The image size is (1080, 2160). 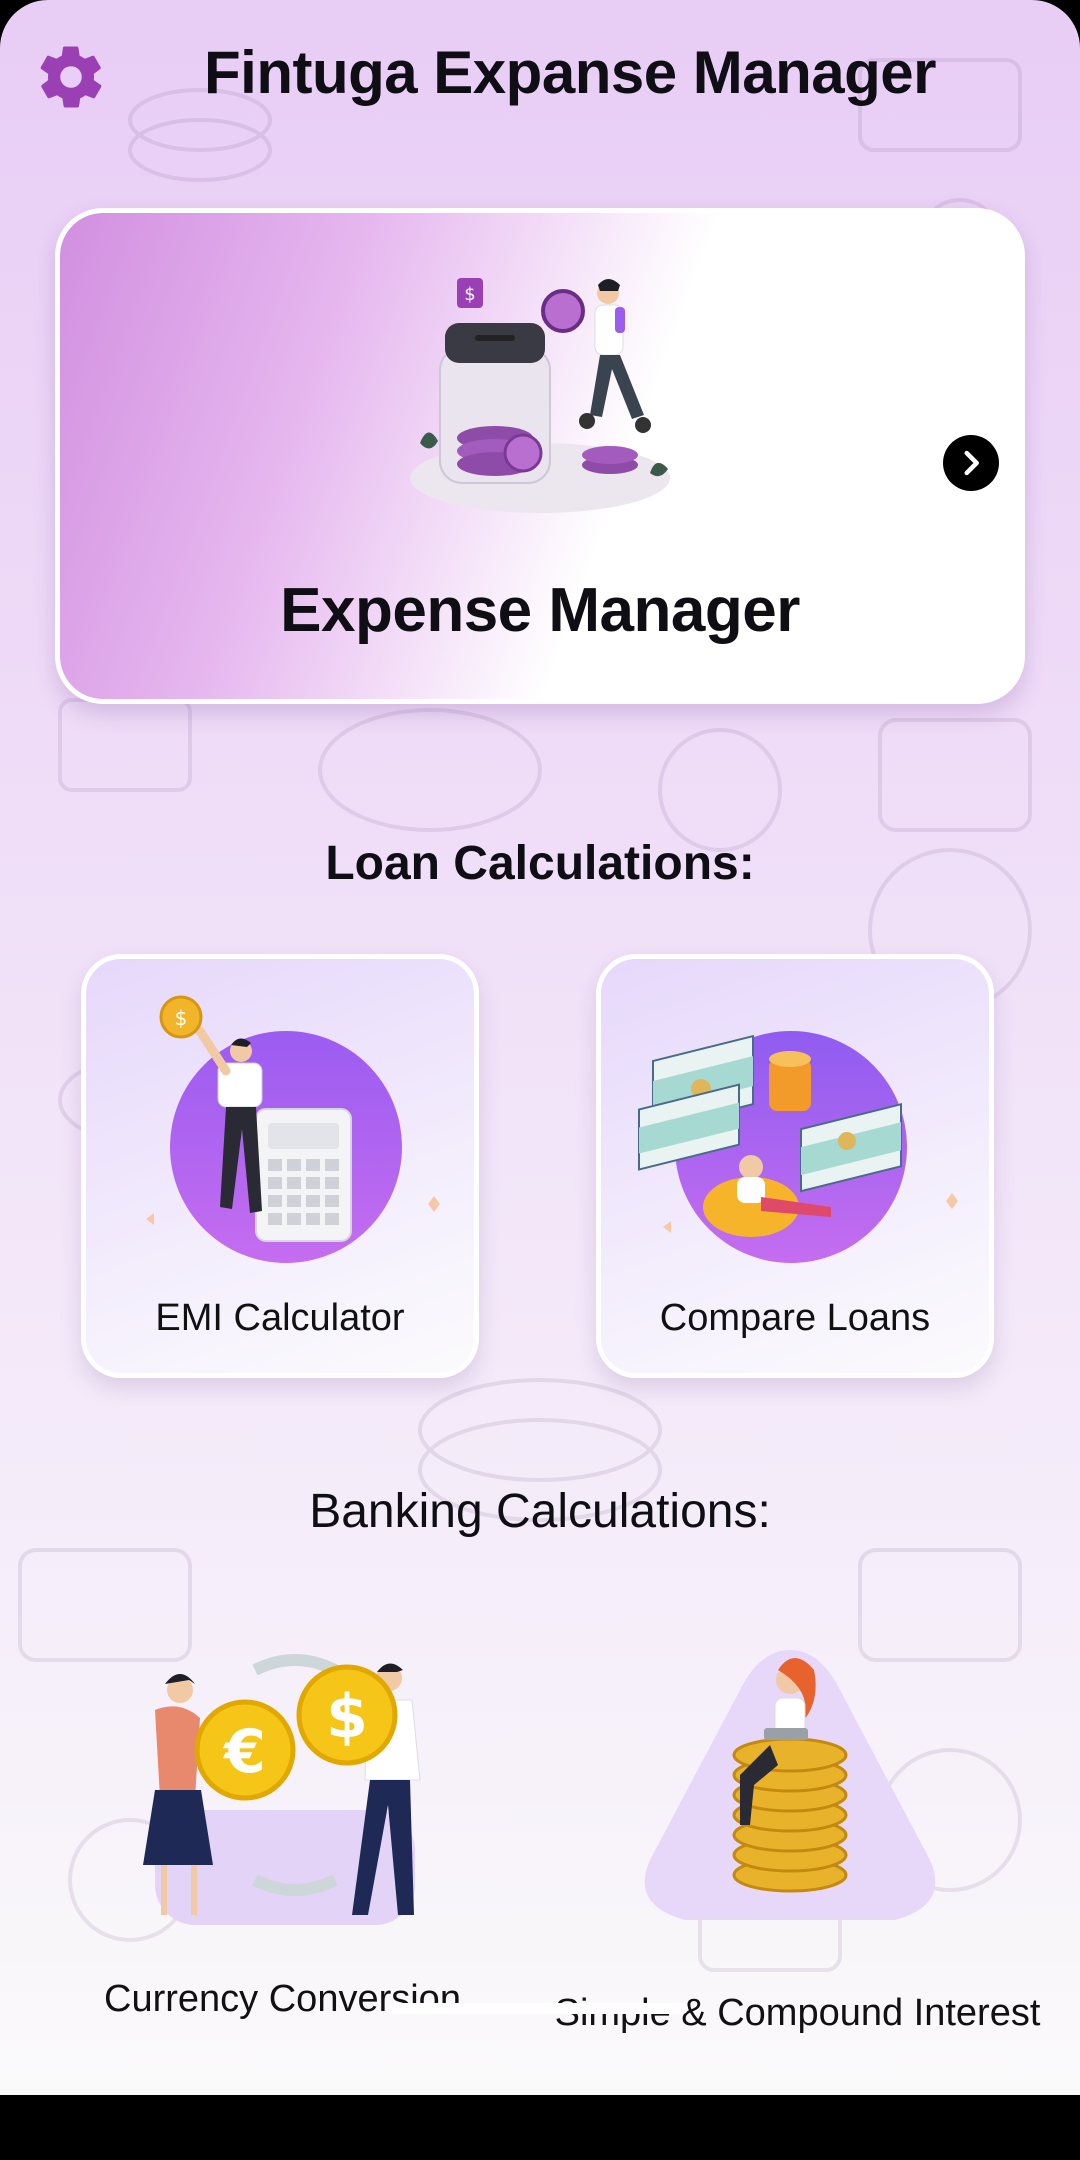 What do you see at coordinates (539, 2008) in the screenshot?
I see `home-indicator` at bounding box center [539, 2008].